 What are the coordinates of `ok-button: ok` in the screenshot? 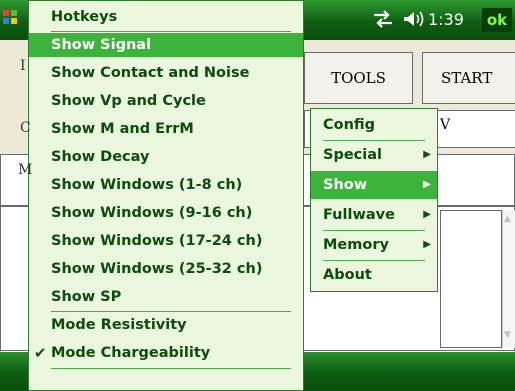 It's located at (497, 20).